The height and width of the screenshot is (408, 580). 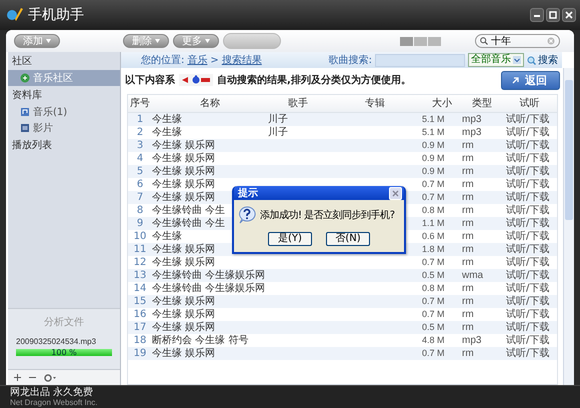 I want to click on sidebar-heading: 社区, so click(x=22, y=61).